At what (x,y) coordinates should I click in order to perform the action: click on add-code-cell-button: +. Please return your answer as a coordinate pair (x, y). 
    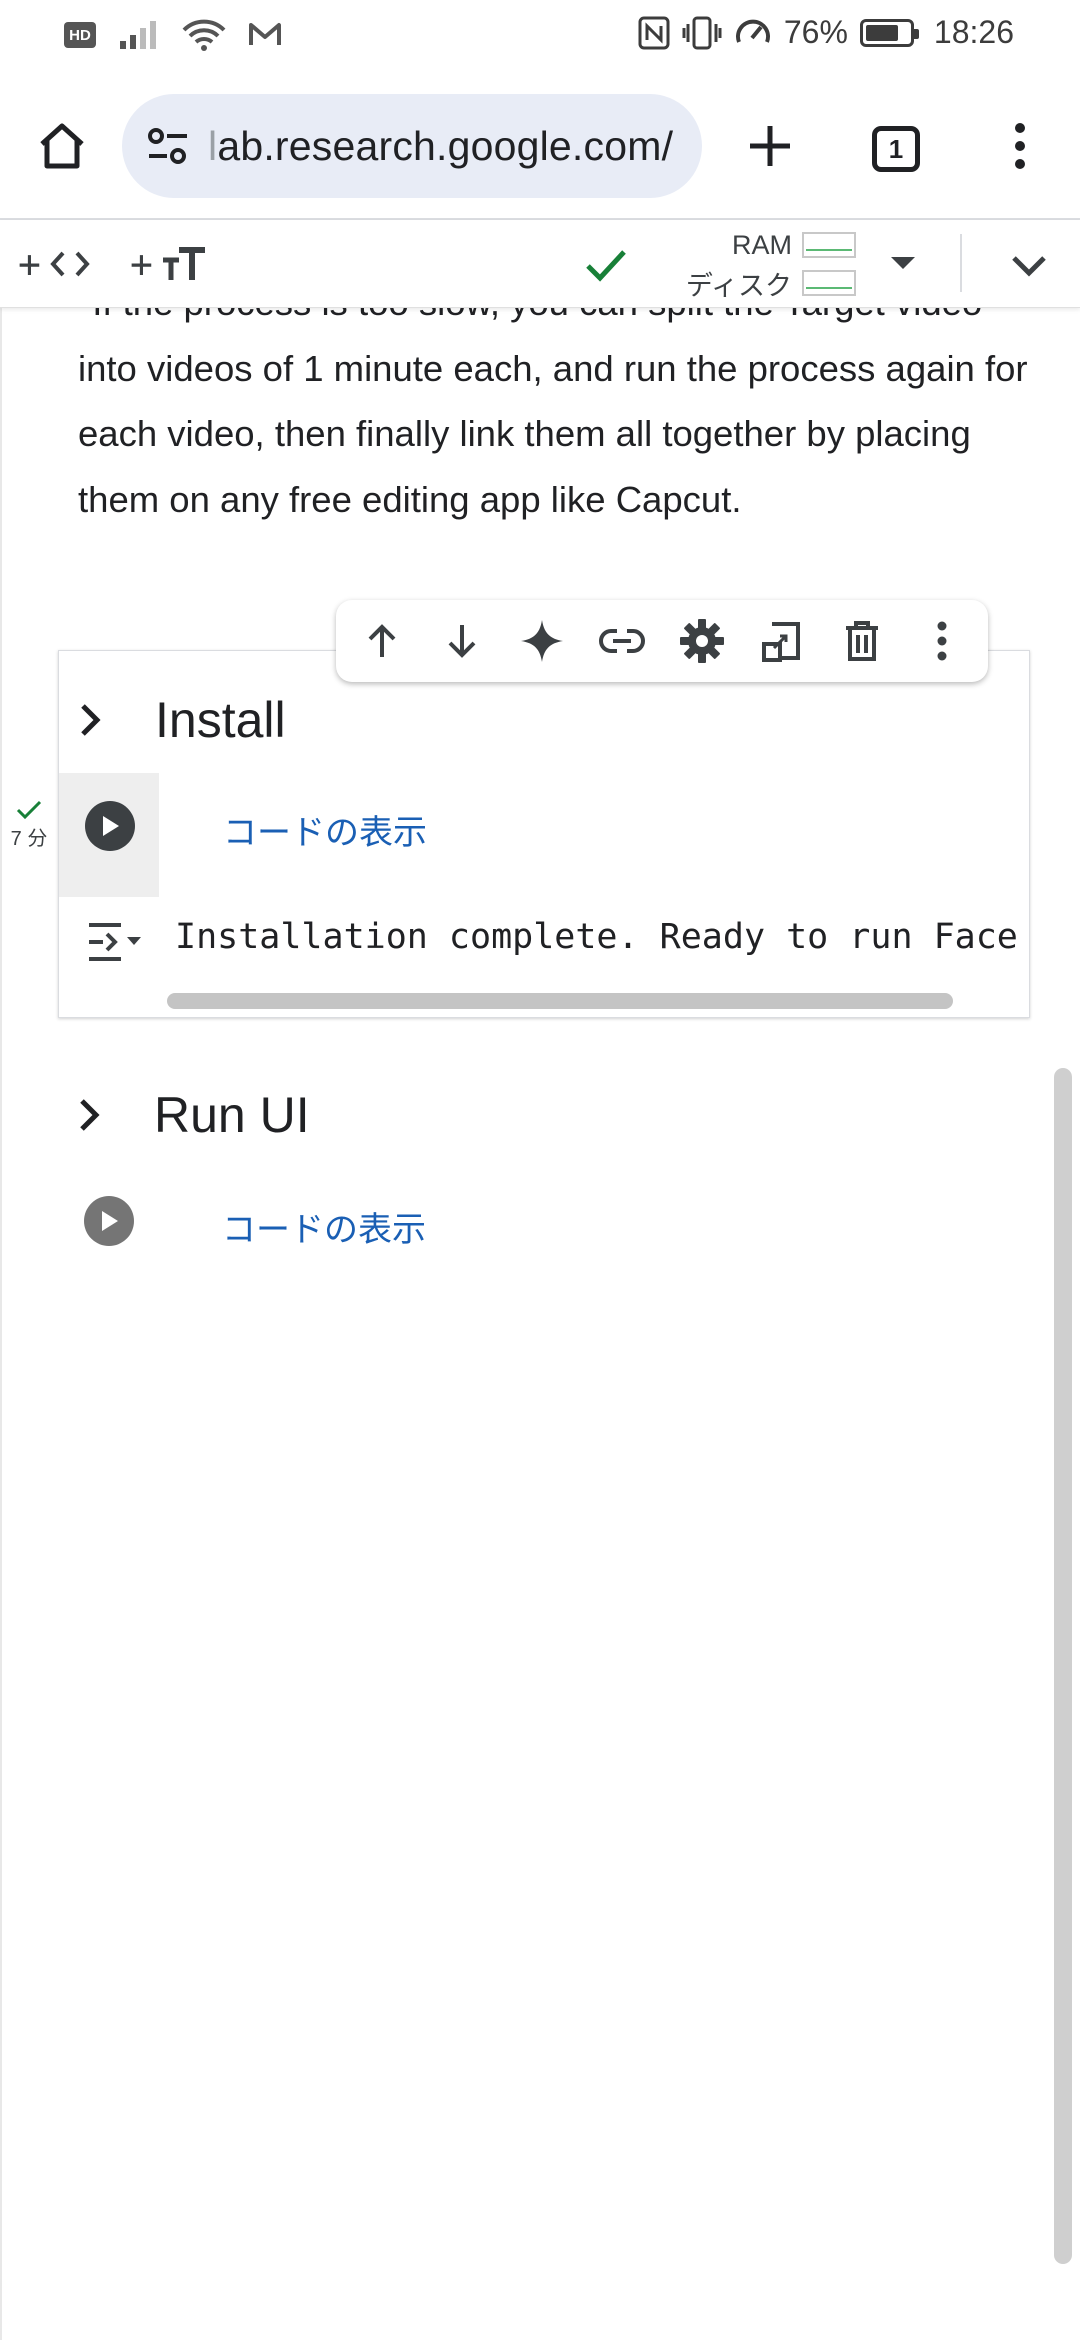
    Looking at the image, I should click on (54, 264).